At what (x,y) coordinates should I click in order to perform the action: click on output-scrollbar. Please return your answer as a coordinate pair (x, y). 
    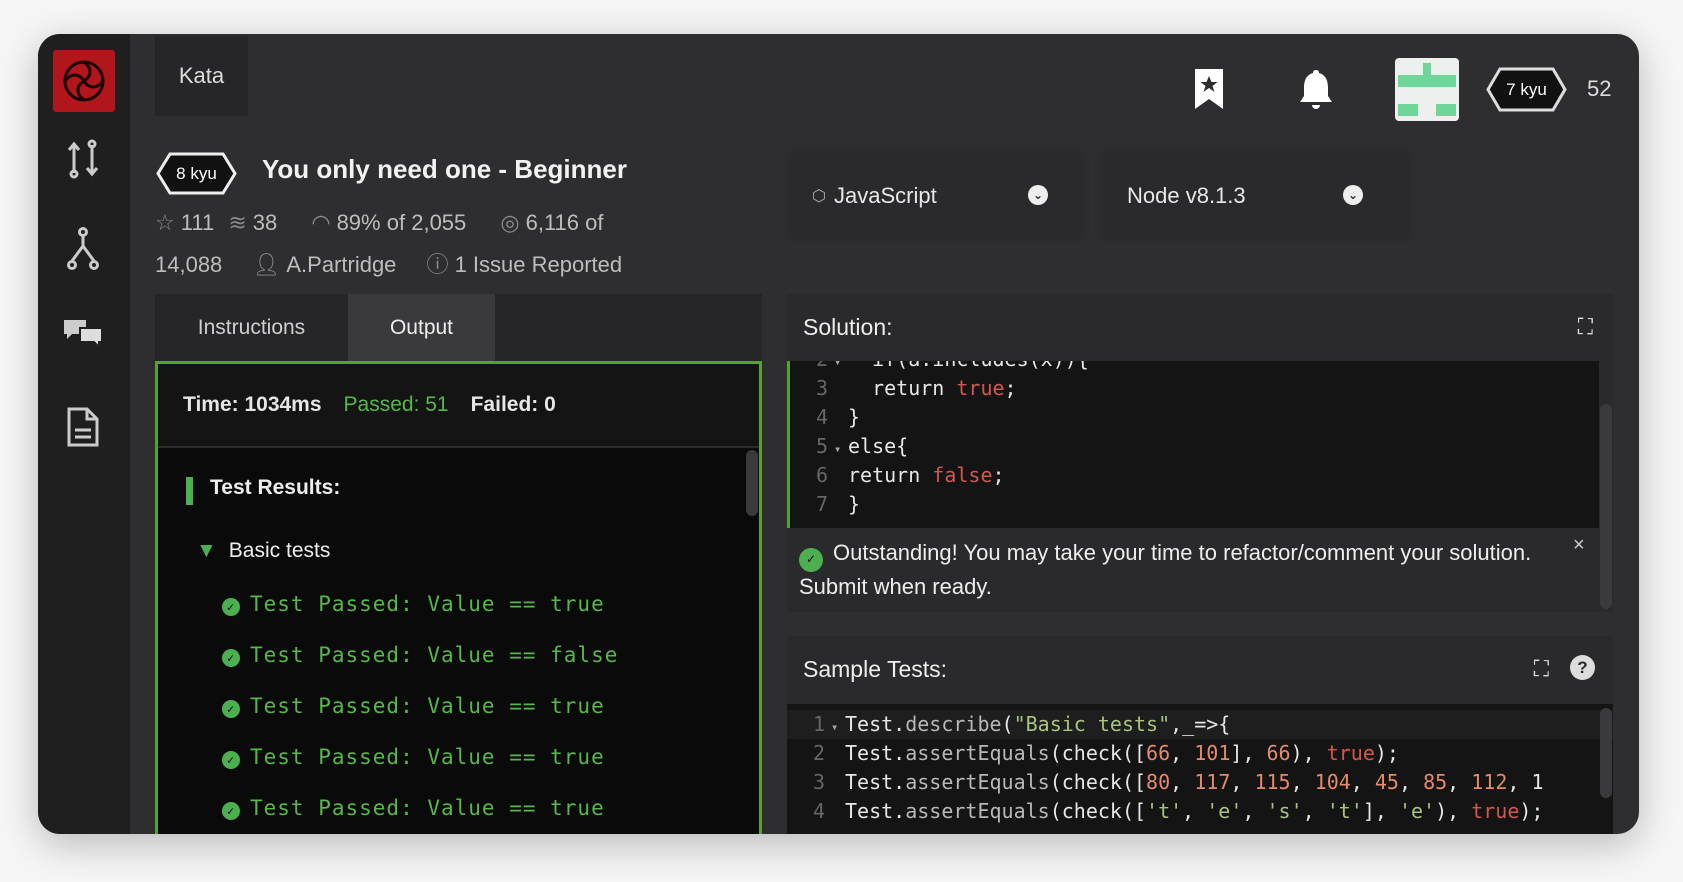
    Looking at the image, I should click on (752, 483).